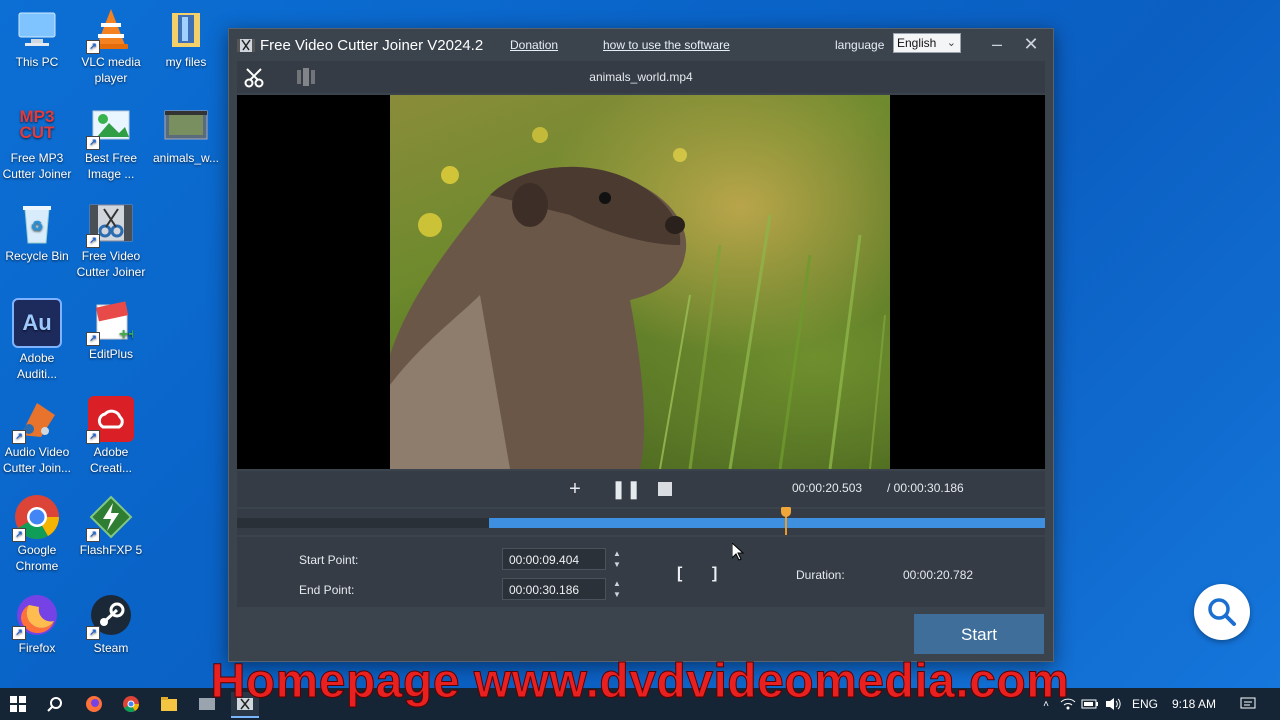  Describe the element at coordinates (1031, 44) in the screenshot. I see `close-button: ✕` at that location.